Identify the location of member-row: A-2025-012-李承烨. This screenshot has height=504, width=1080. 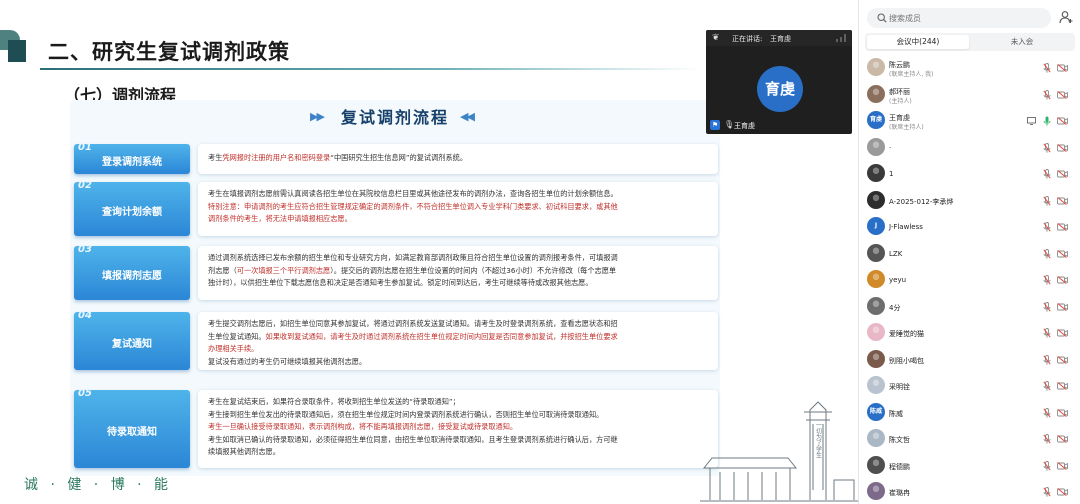
(969, 202).